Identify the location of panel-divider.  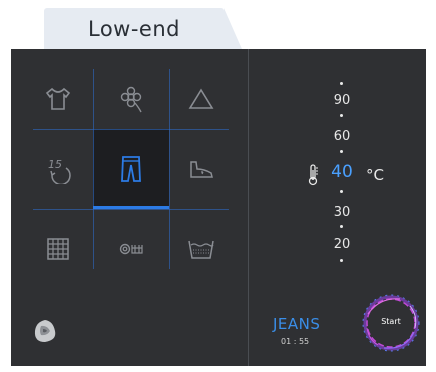
(248, 207).